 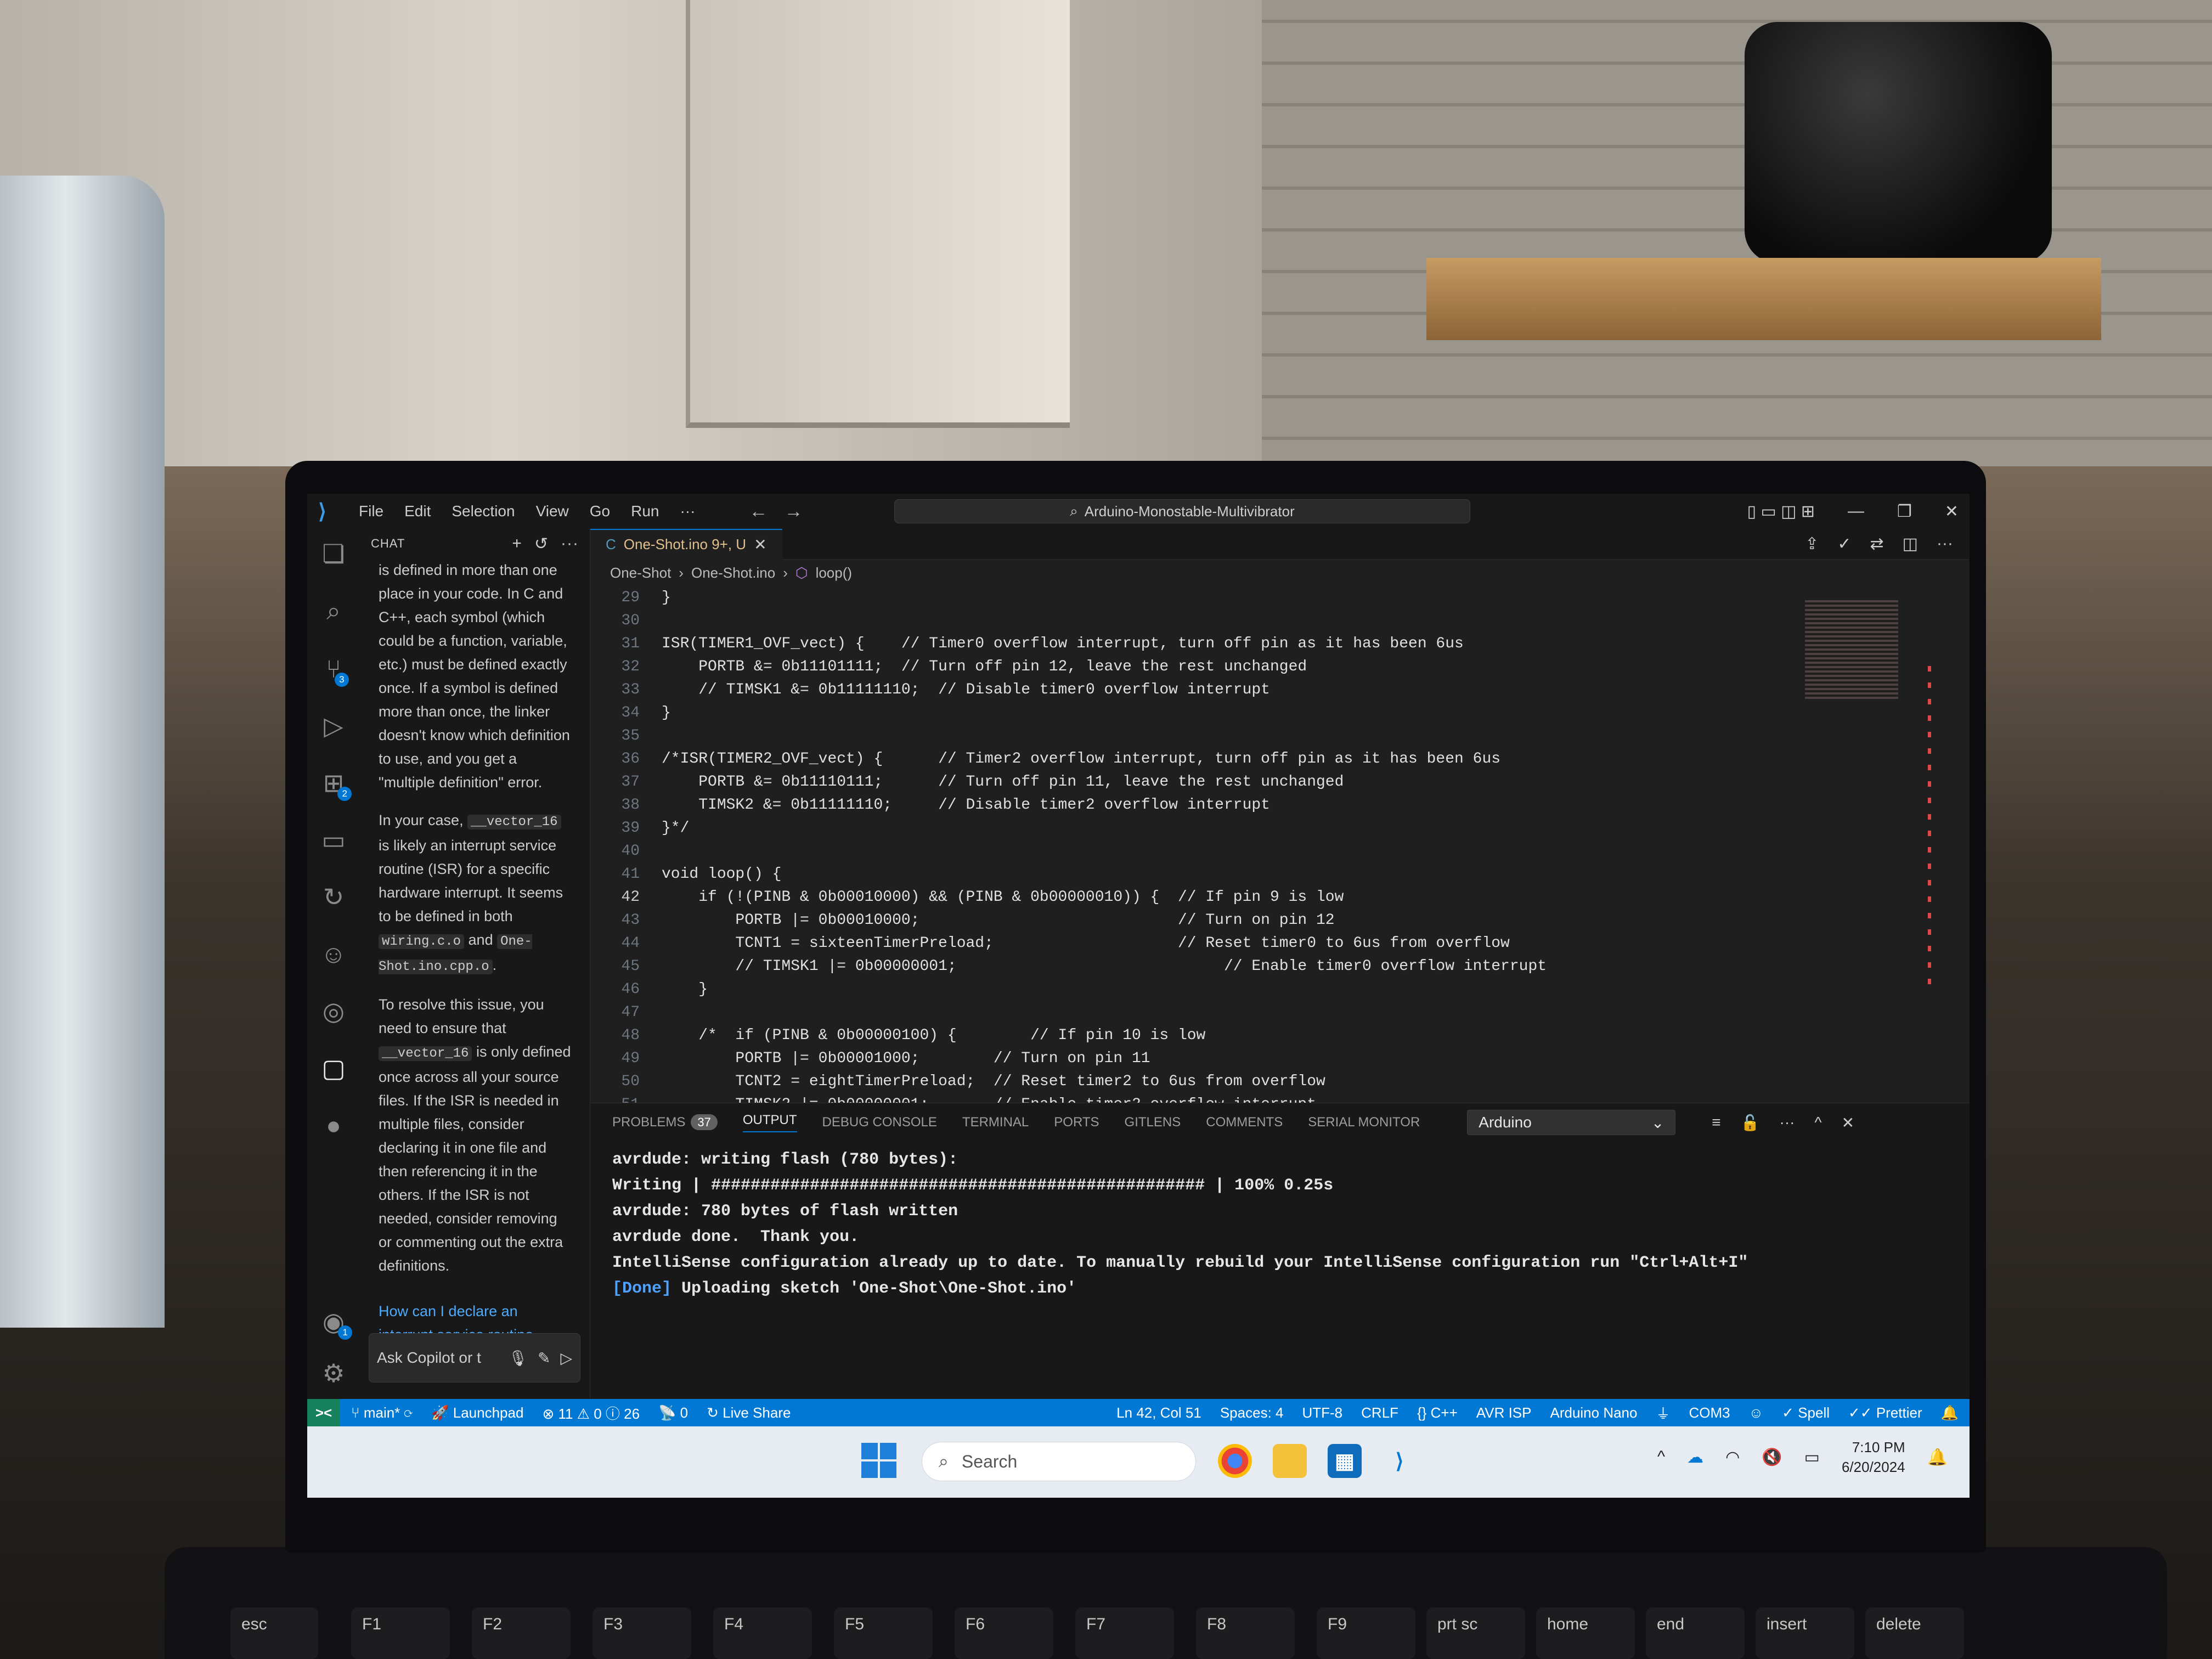 What do you see at coordinates (400, 1633) in the screenshot?
I see `key-f1: F1` at bounding box center [400, 1633].